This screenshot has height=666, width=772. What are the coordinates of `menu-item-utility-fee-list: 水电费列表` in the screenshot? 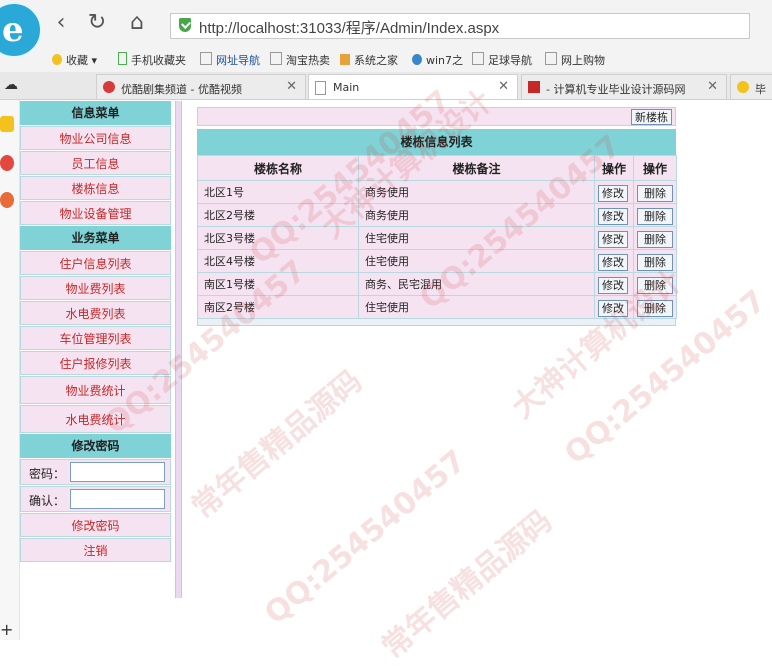 It's located at (95, 313).